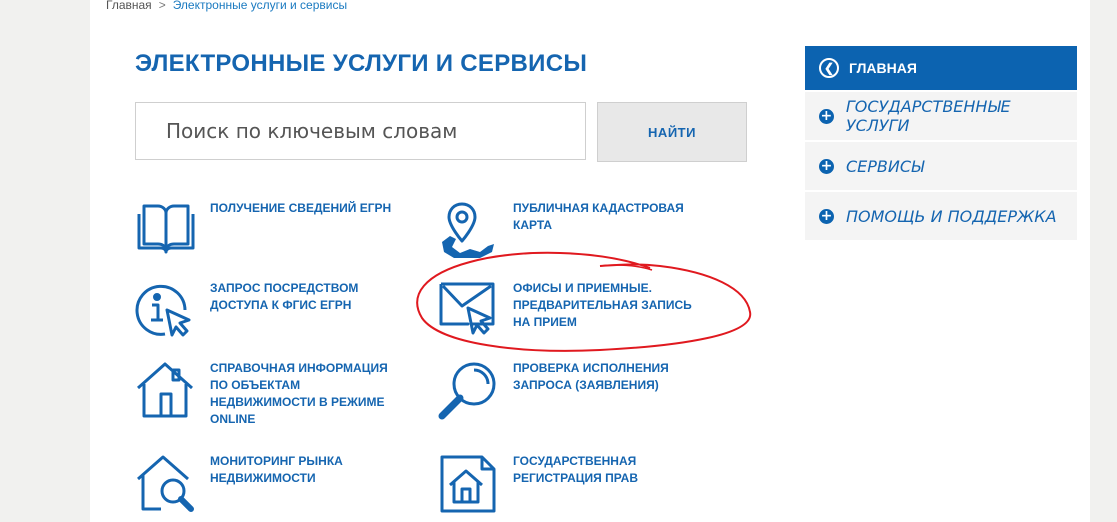 Image resolution: width=1117 pixels, height=522 pixels. I want to click on service-label: ГОСУДАРСТВЕННАЯ РЕГИСТРАЦИЯ ПРАВ, so click(576, 469).